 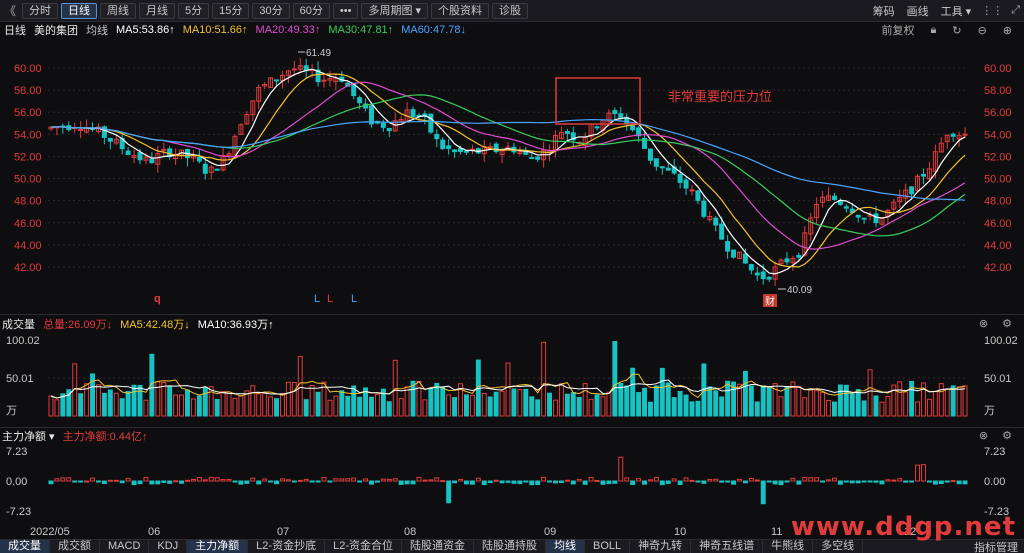 What do you see at coordinates (565, 546) in the screenshot?
I see `indicator-tab: 均线` at bounding box center [565, 546].